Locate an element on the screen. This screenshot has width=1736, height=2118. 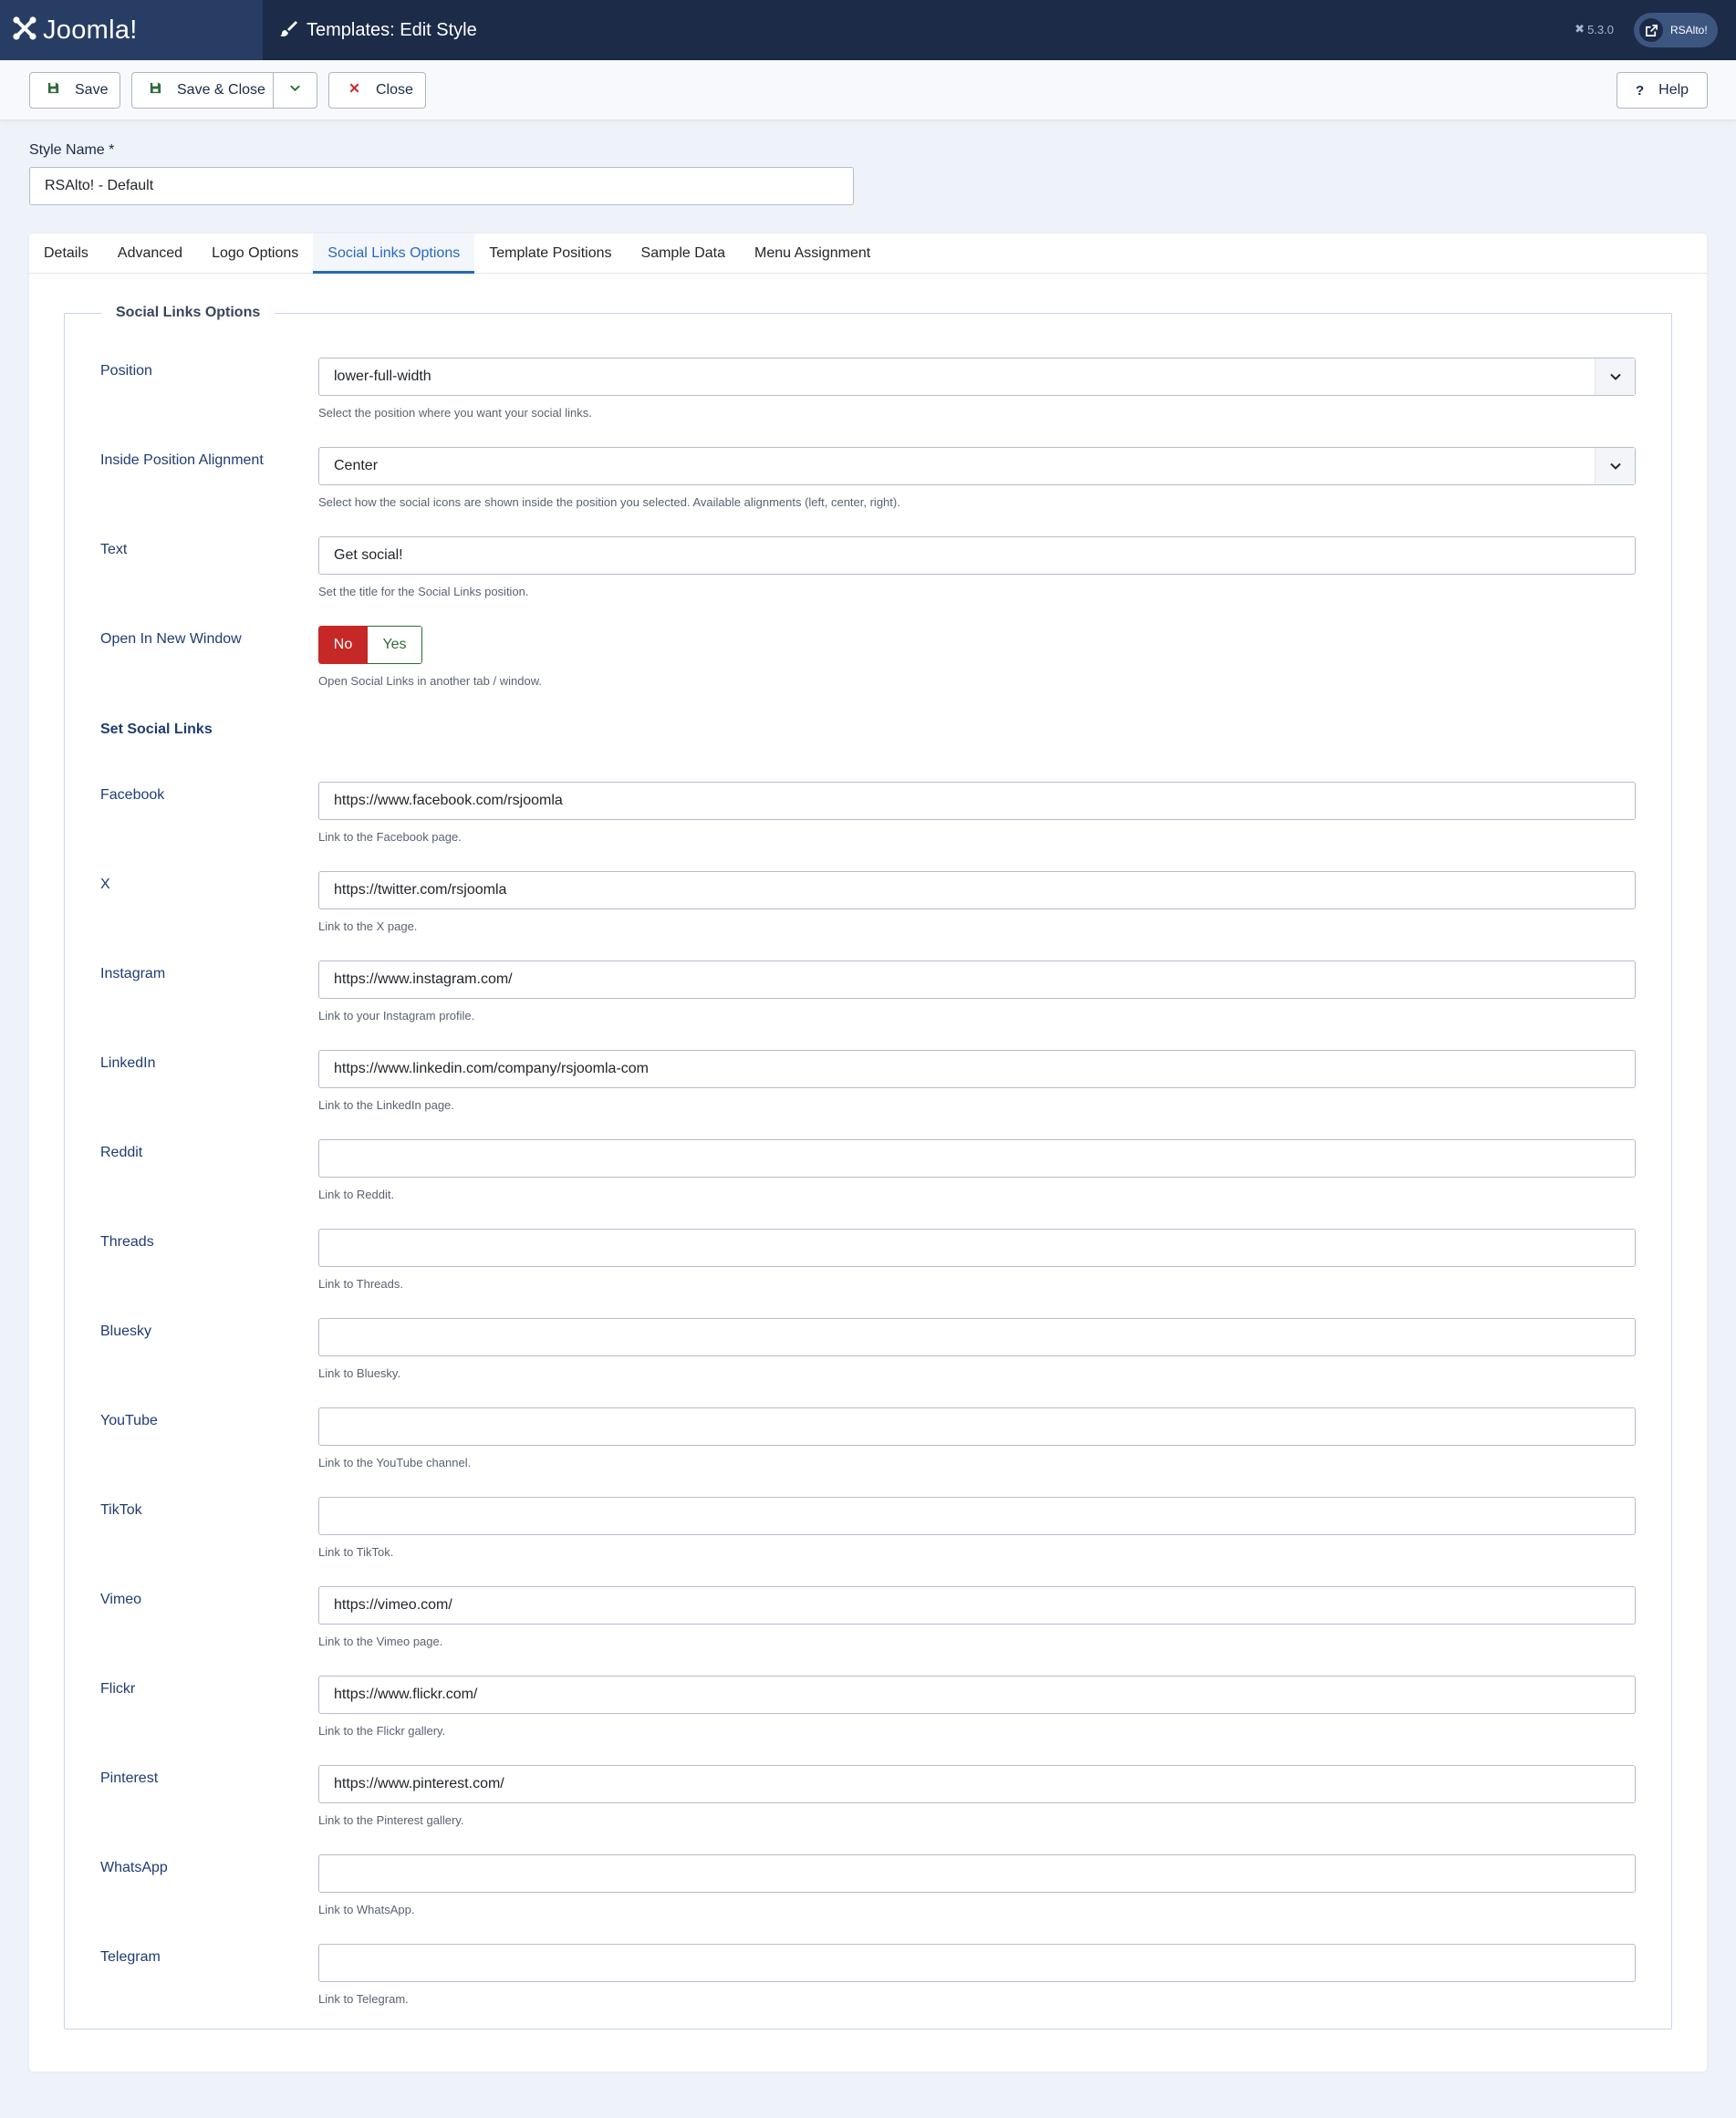
site-name: RSAlto! is located at coordinates (1689, 30).